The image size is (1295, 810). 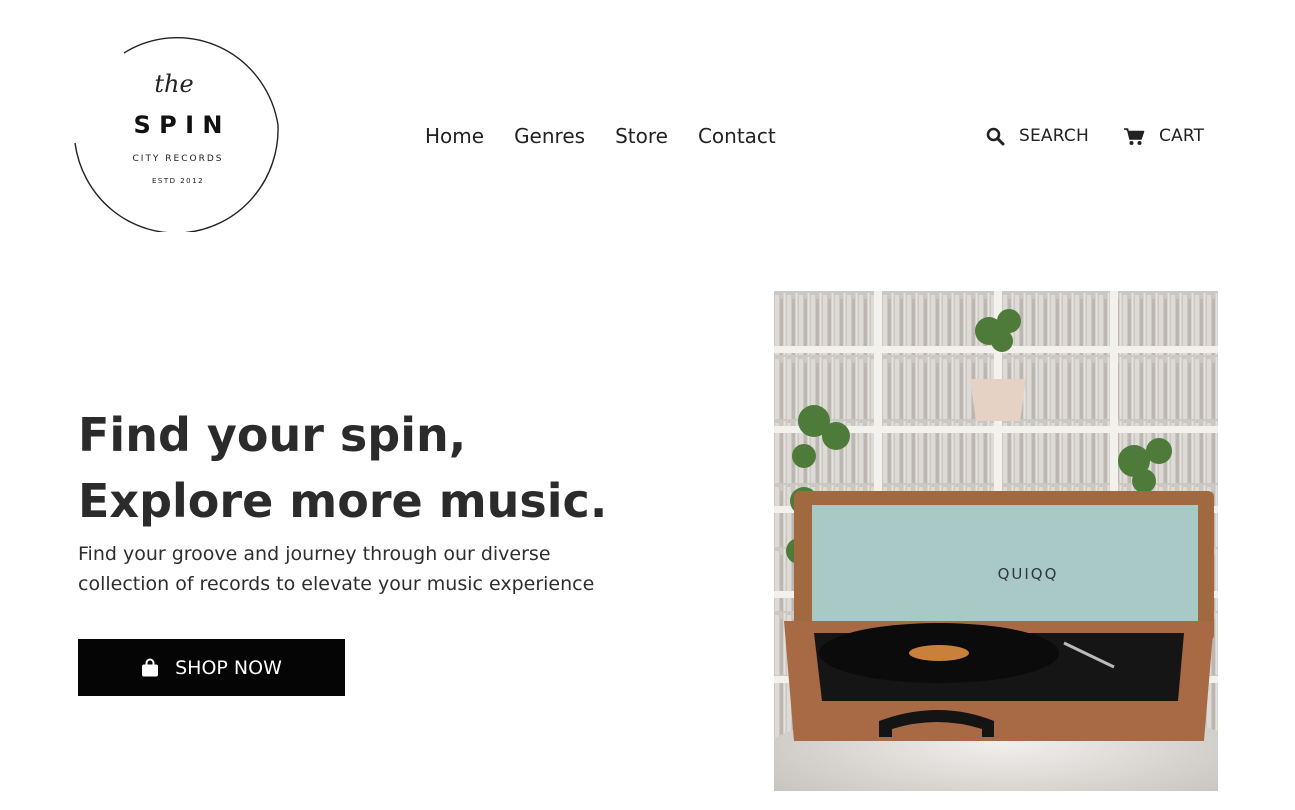 I want to click on search-icon, so click(x=995, y=136).